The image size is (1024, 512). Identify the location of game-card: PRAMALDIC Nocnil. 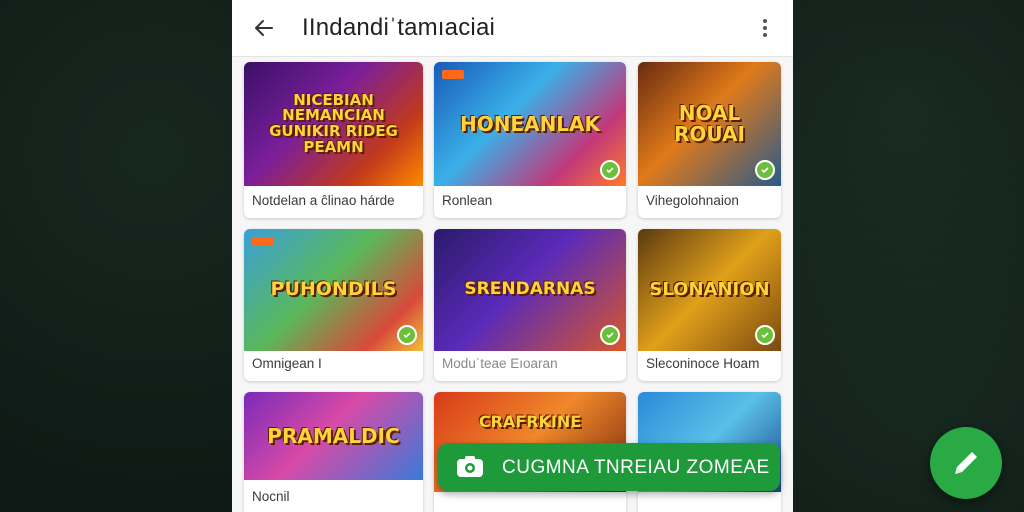
(333, 452).